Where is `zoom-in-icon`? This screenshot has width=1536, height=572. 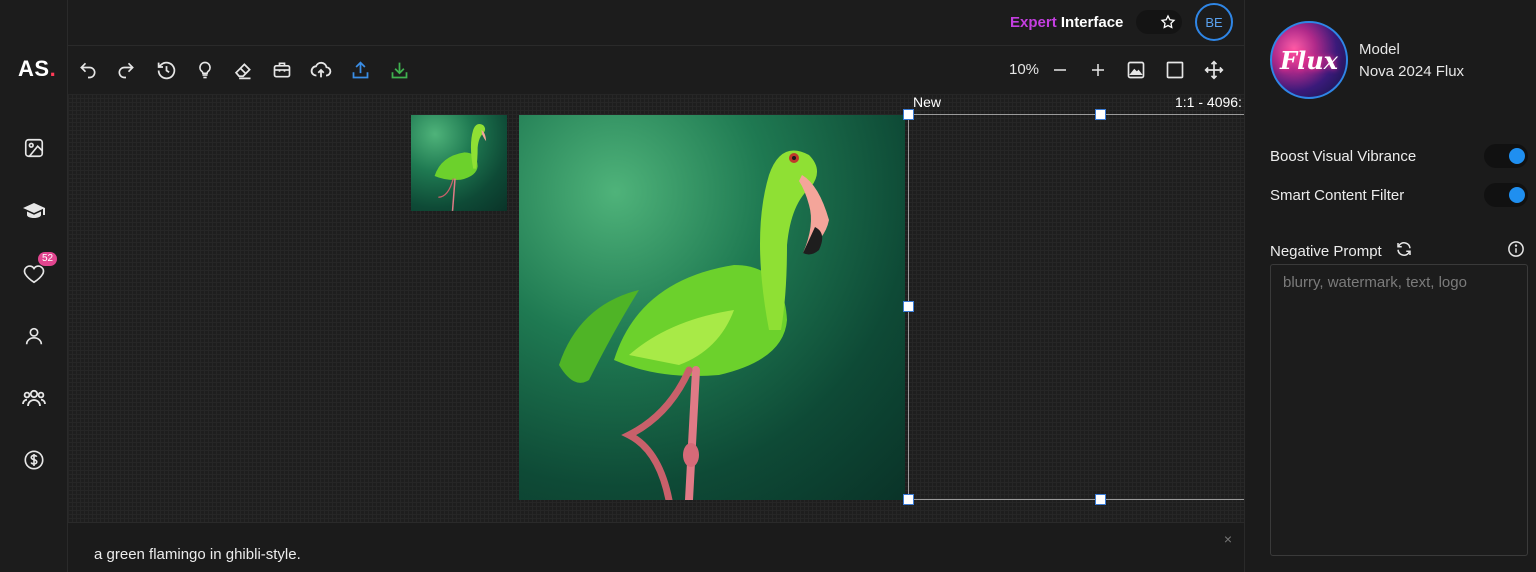 zoom-in-icon is located at coordinates (1098, 70).